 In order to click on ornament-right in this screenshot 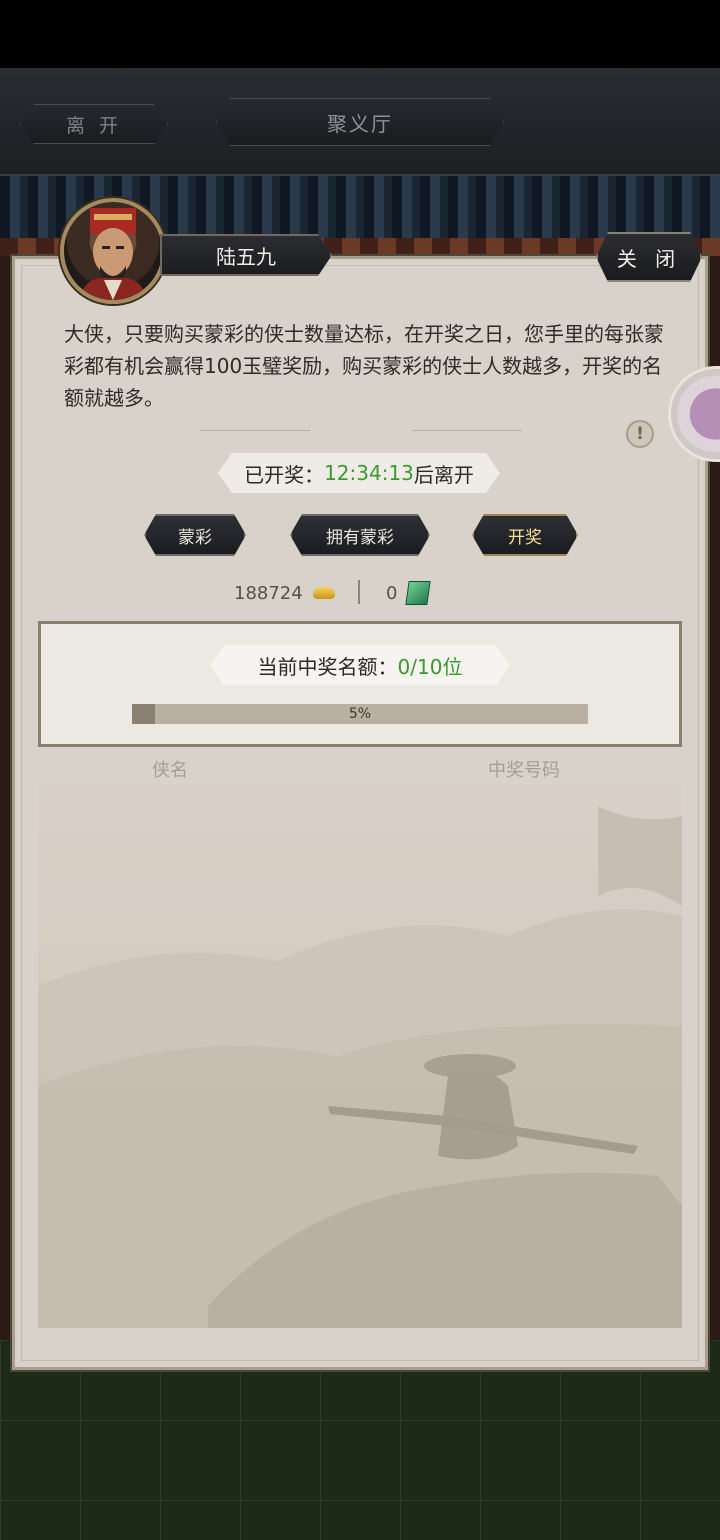, I will do `click(467, 434)`.